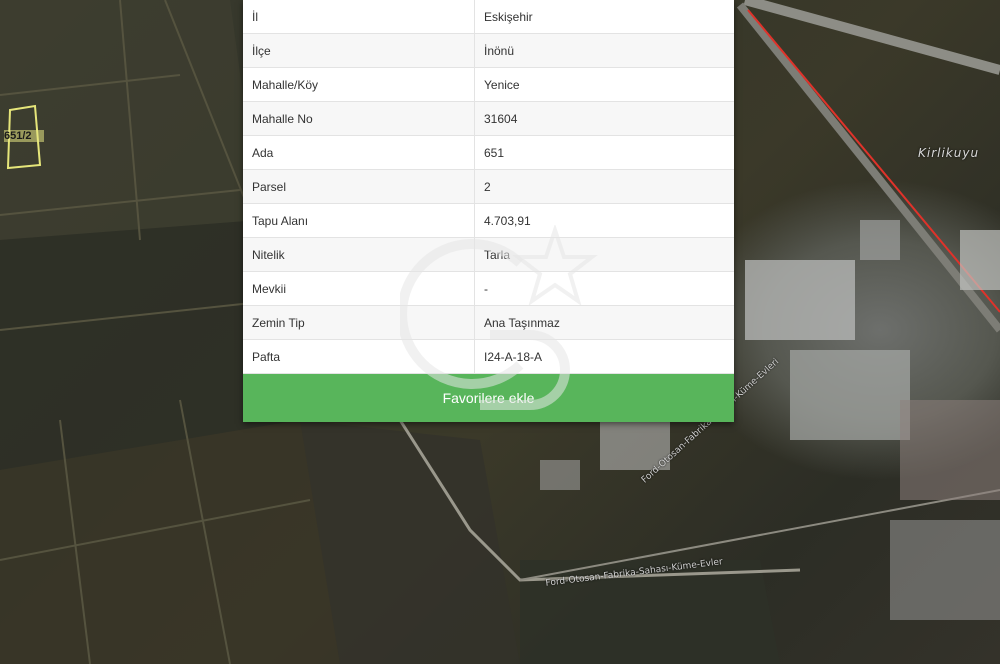 The image size is (1000, 664). I want to click on row-label: Mevkii, so click(359, 288).